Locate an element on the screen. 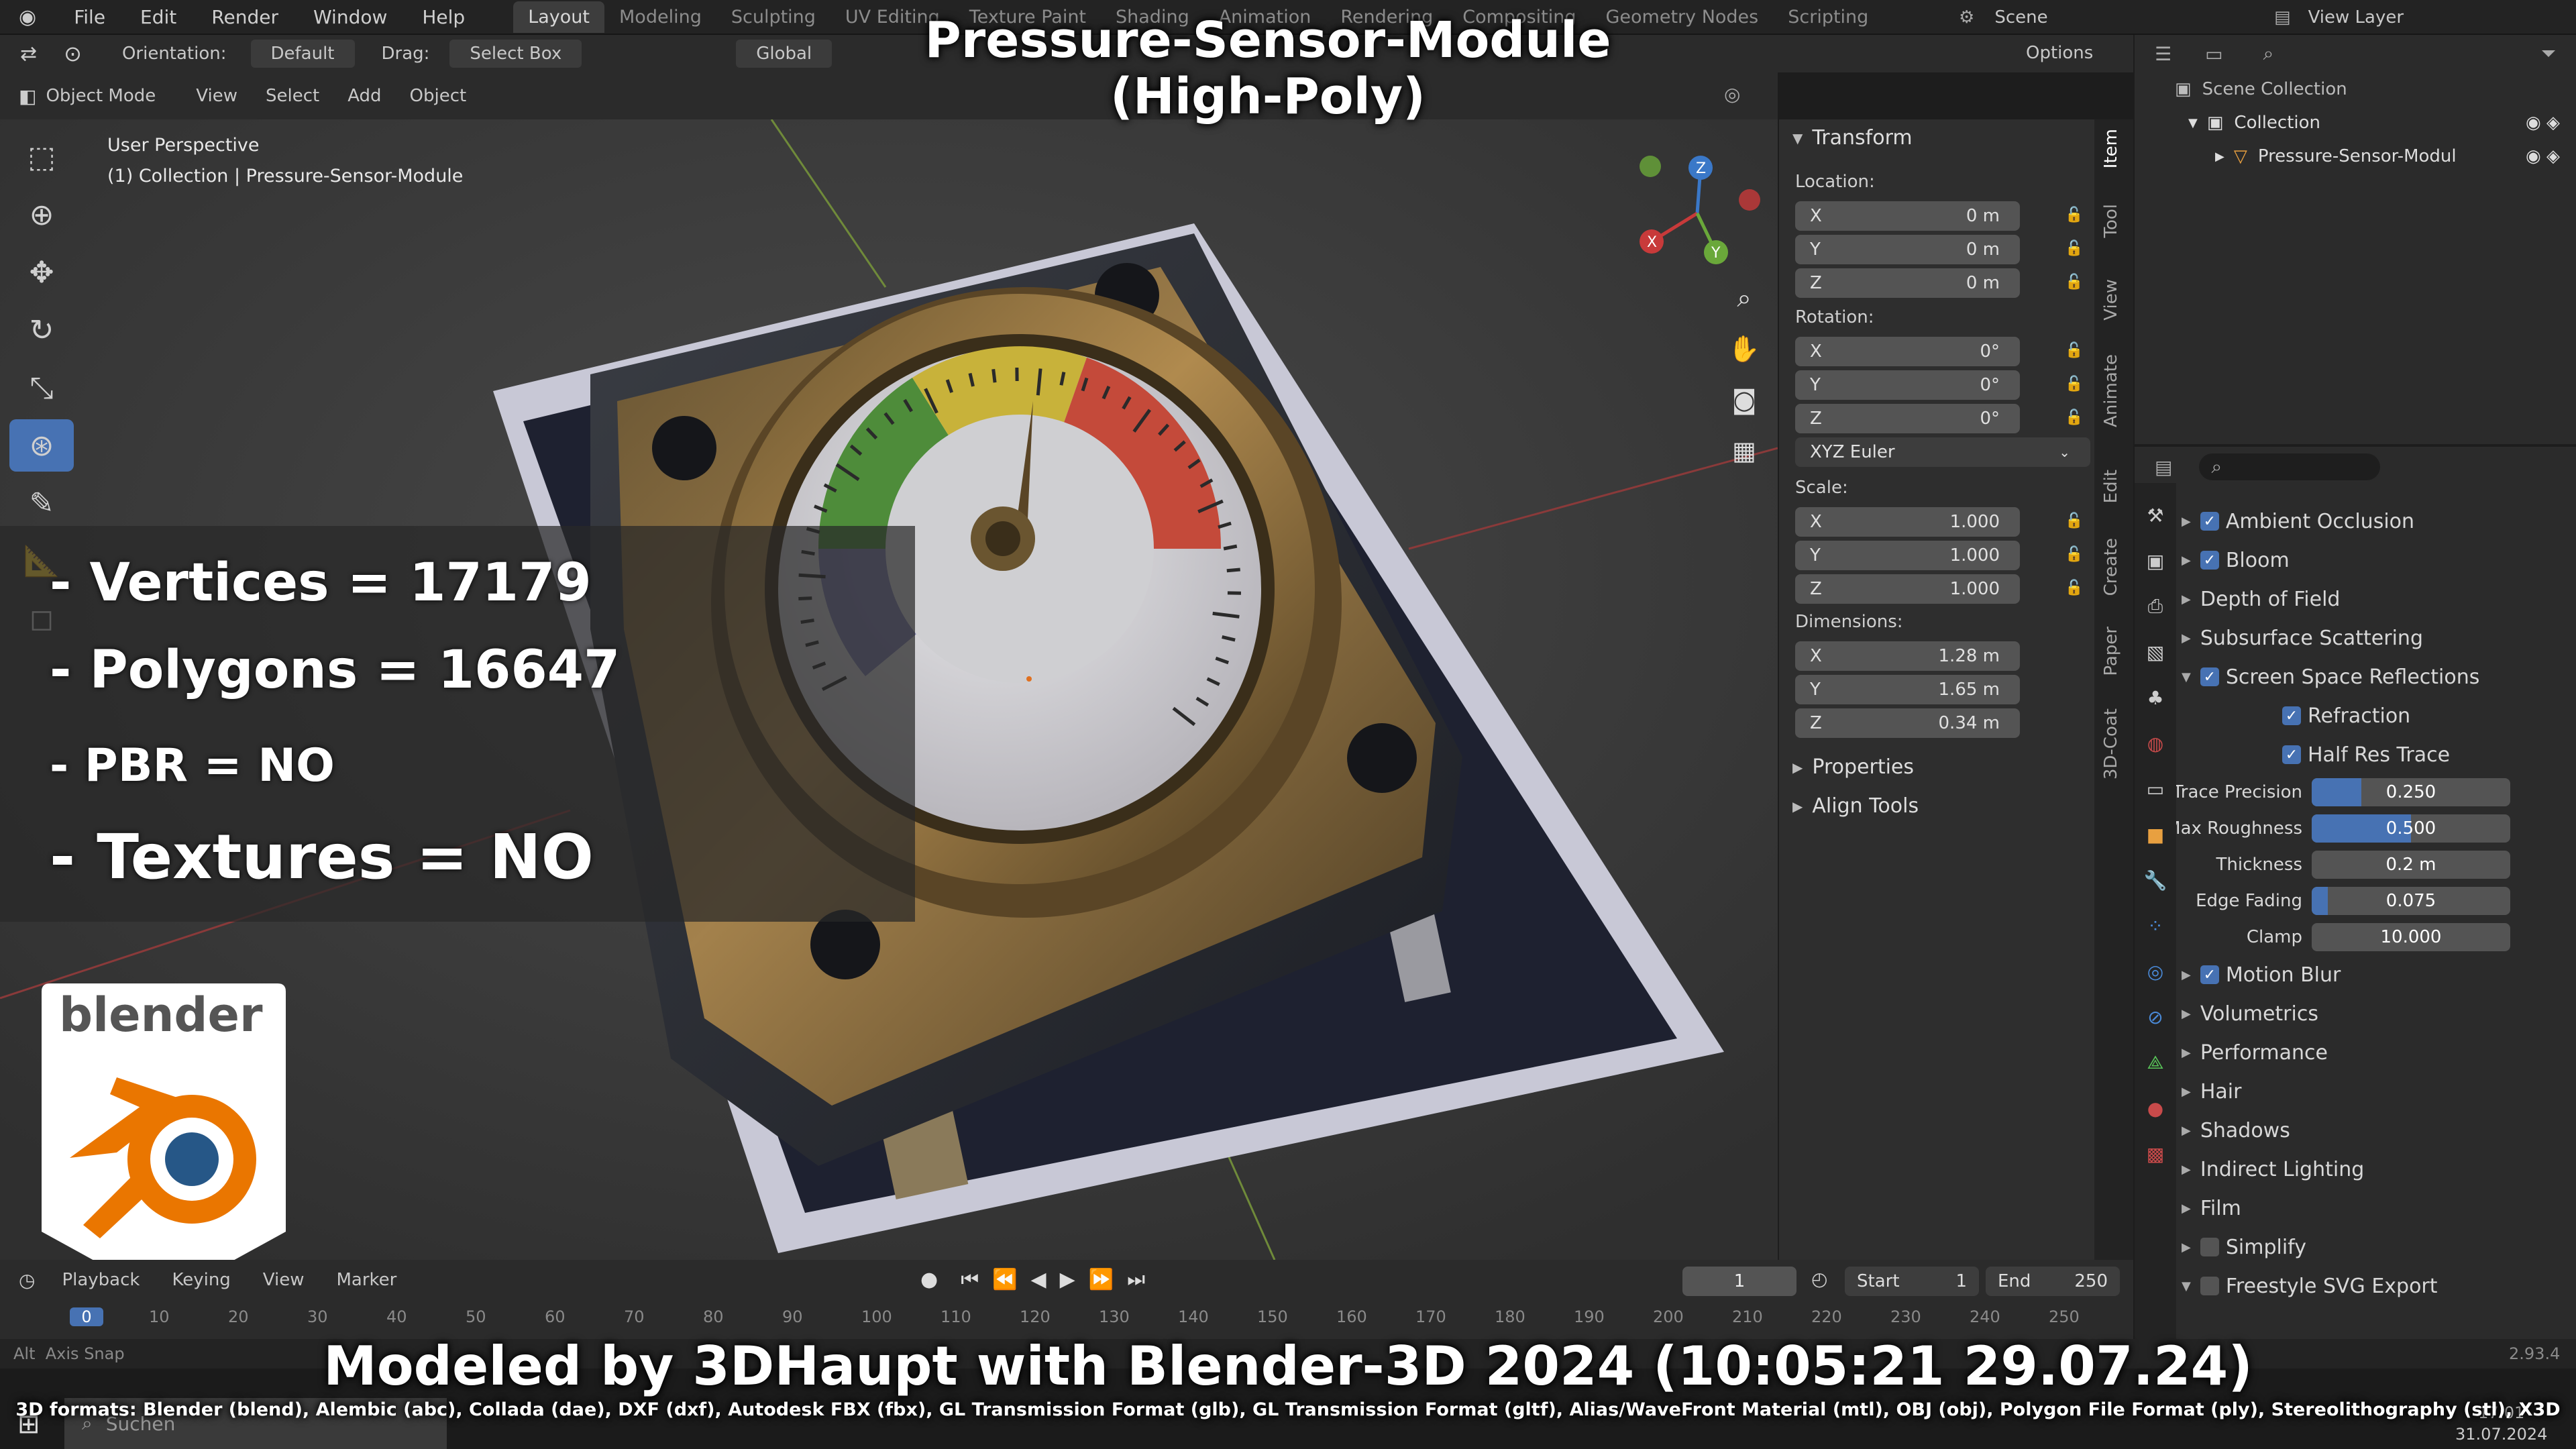 The height and width of the screenshot is (1449, 2576). menu-item-edit: Edit is located at coordinates (158, 17).